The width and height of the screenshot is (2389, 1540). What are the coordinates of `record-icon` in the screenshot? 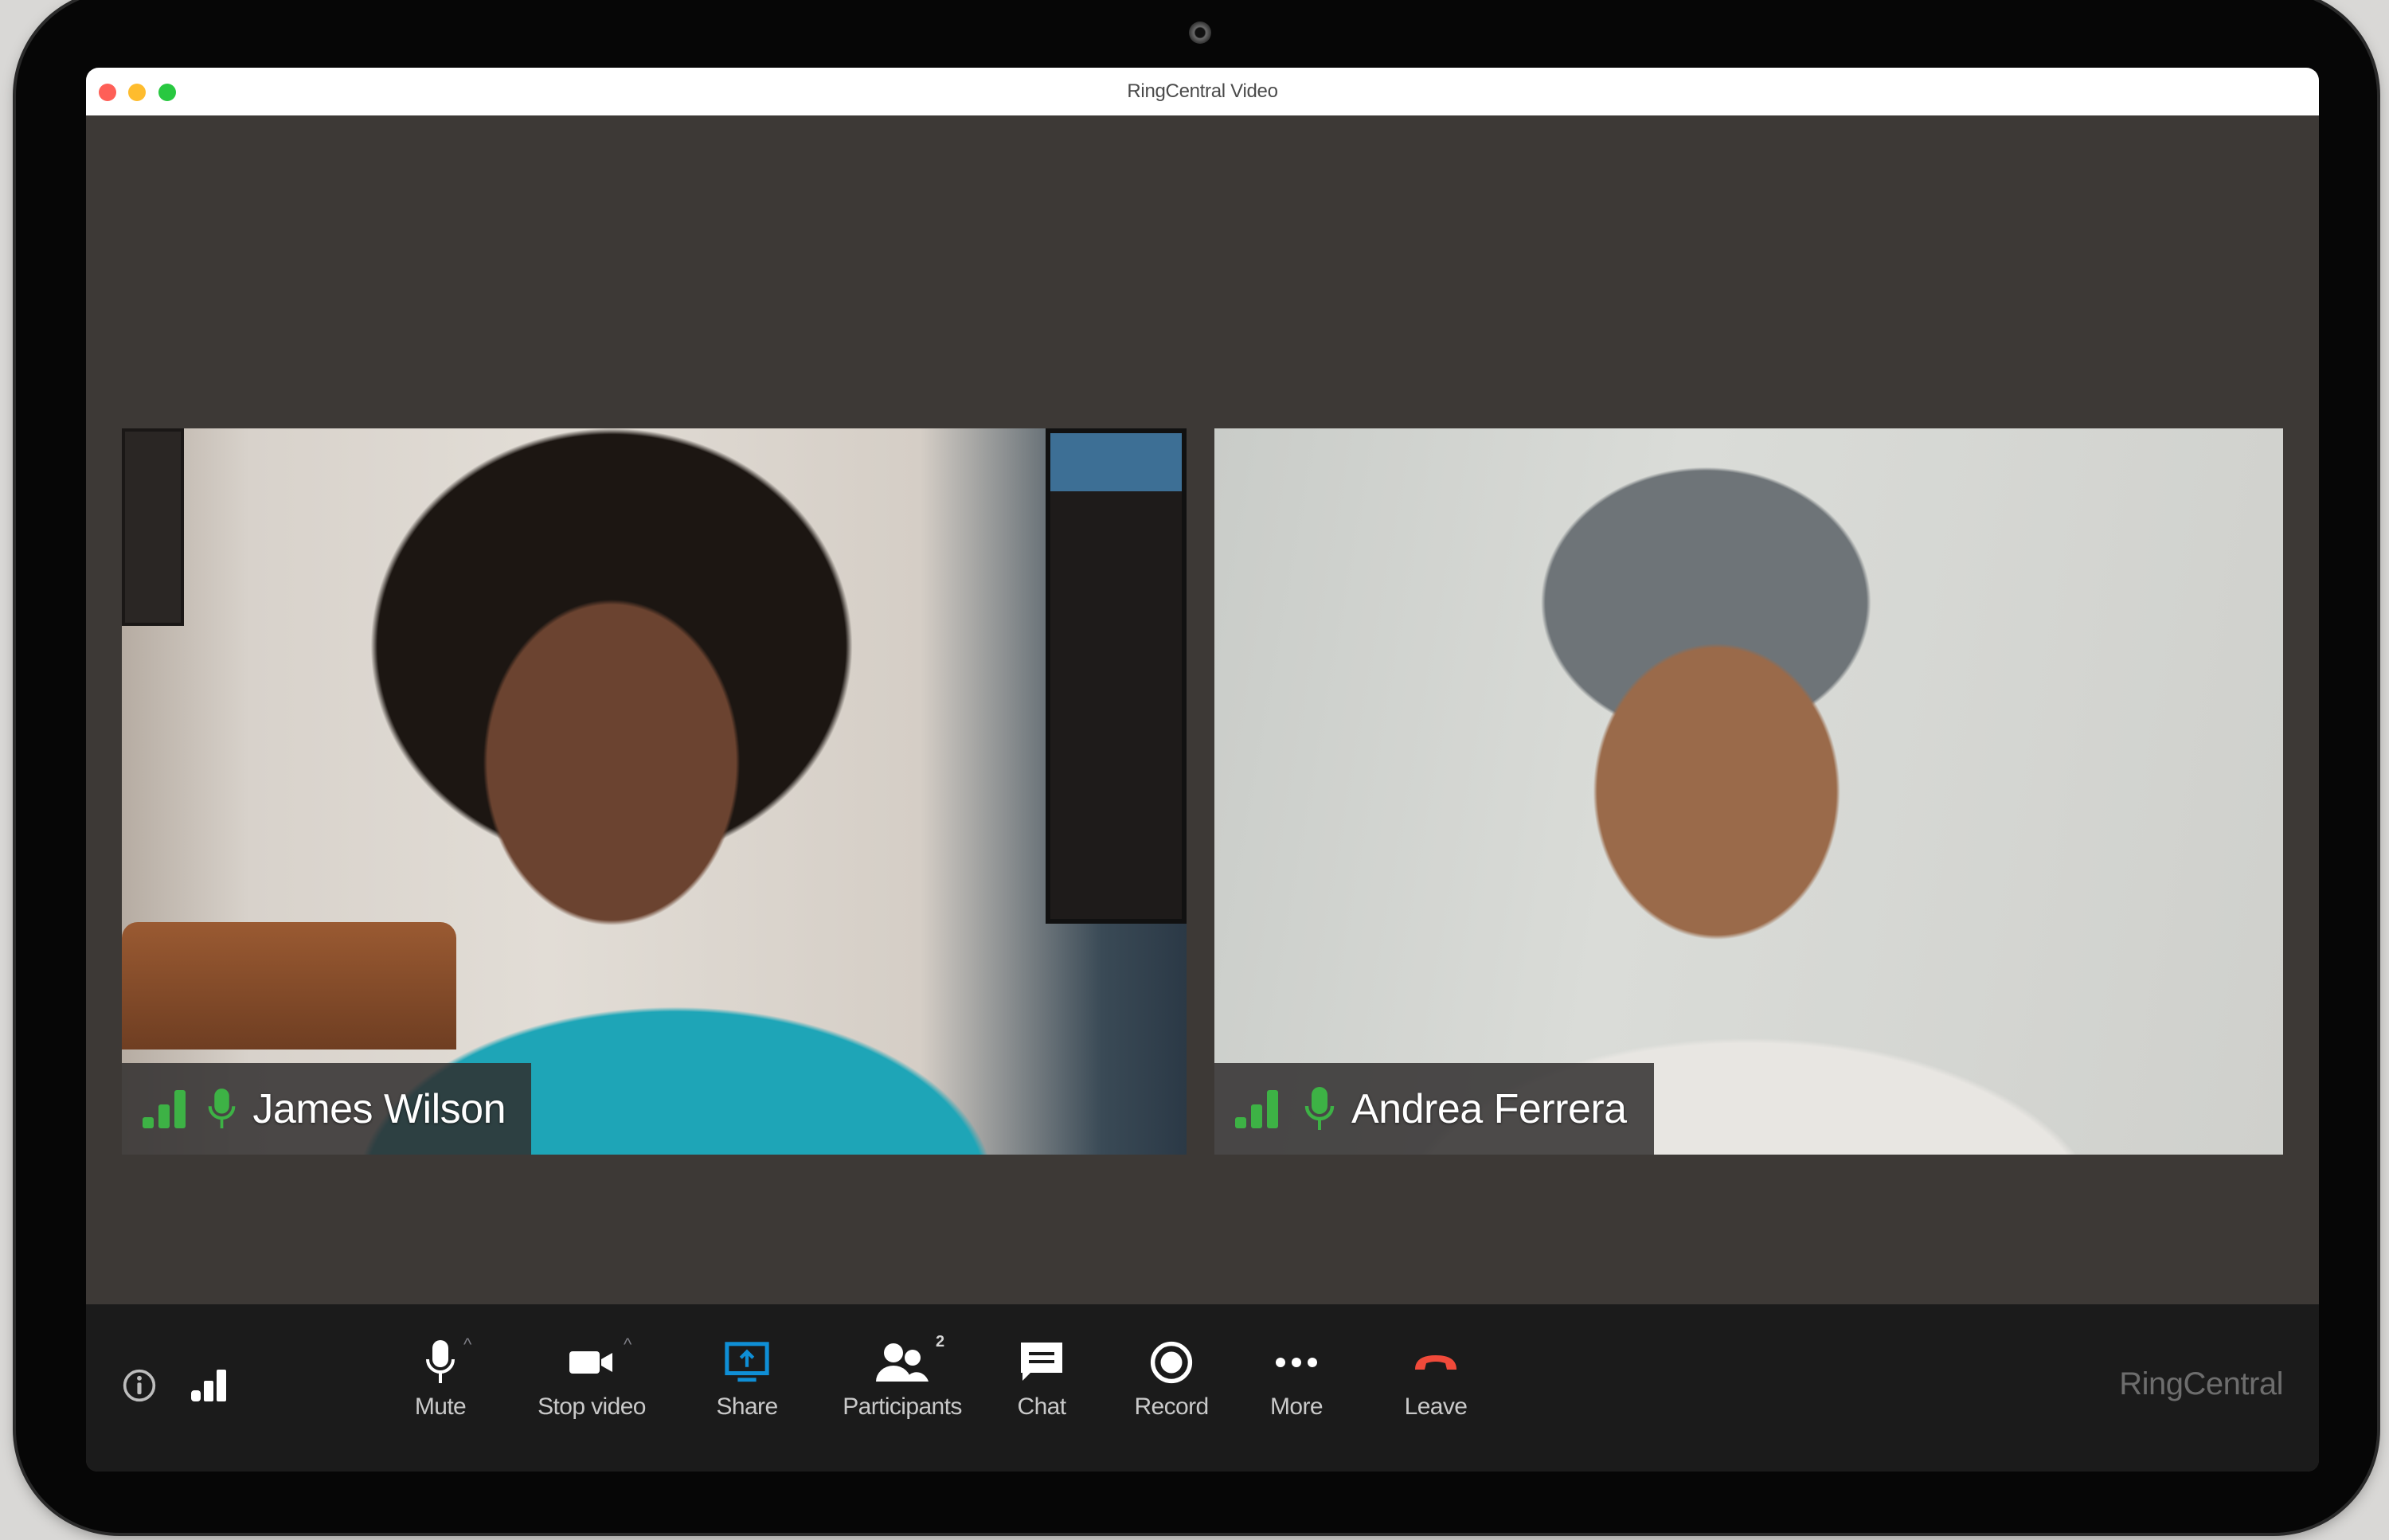 It's located at (1172, 1362).